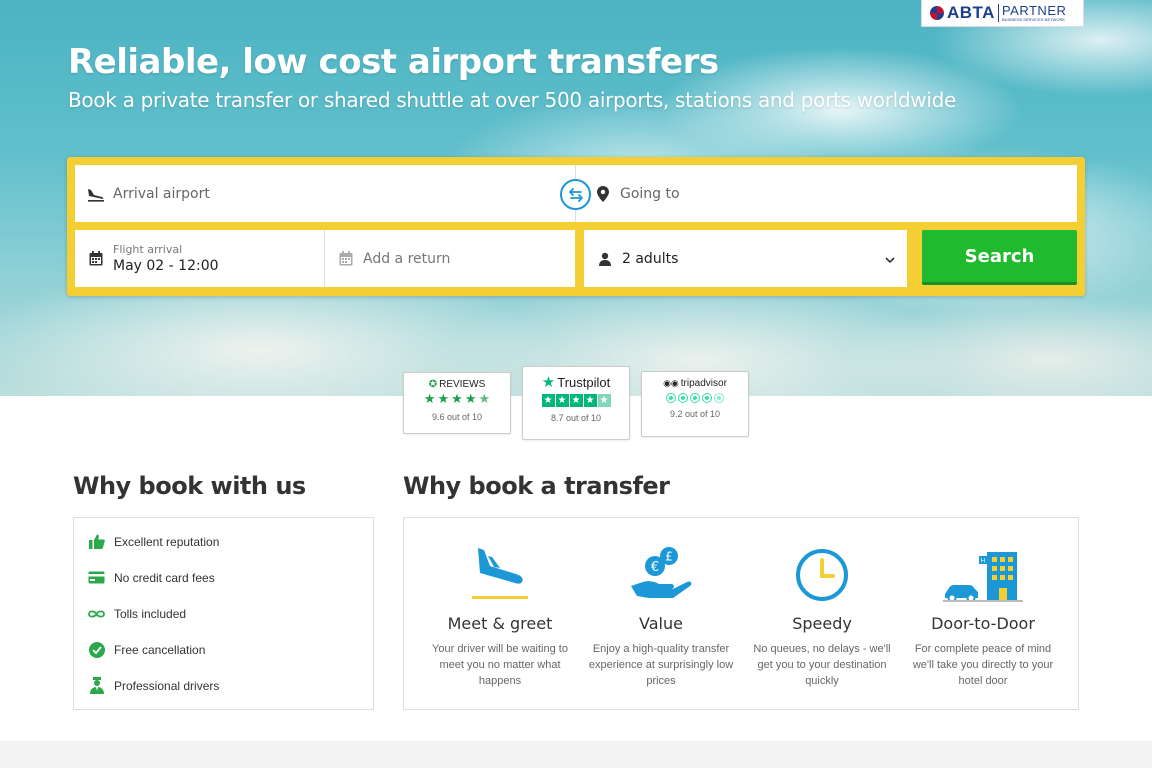 The image size is (1152, 768). Describe the element at coordinates (890, 260) in the screenshot. I see `chevron-down-icon` at that location.